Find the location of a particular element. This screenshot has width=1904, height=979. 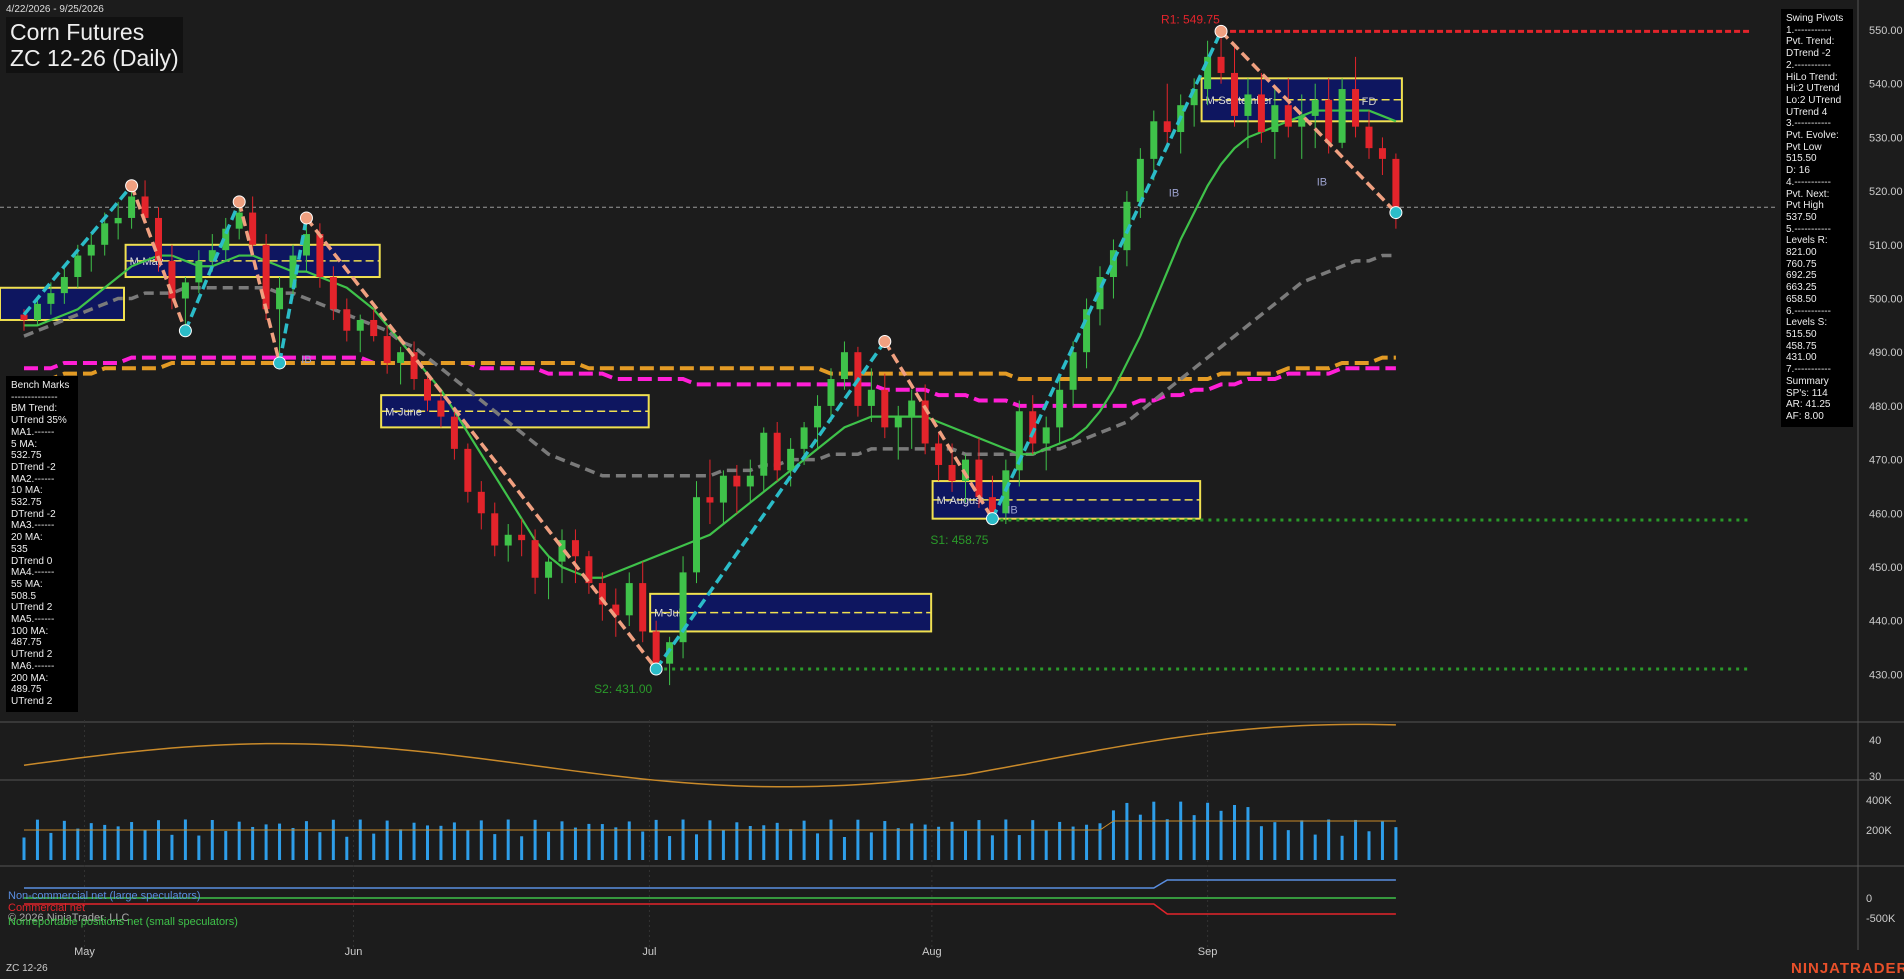

instrument-name: Corn Futures is located at coordinates (77, 32).